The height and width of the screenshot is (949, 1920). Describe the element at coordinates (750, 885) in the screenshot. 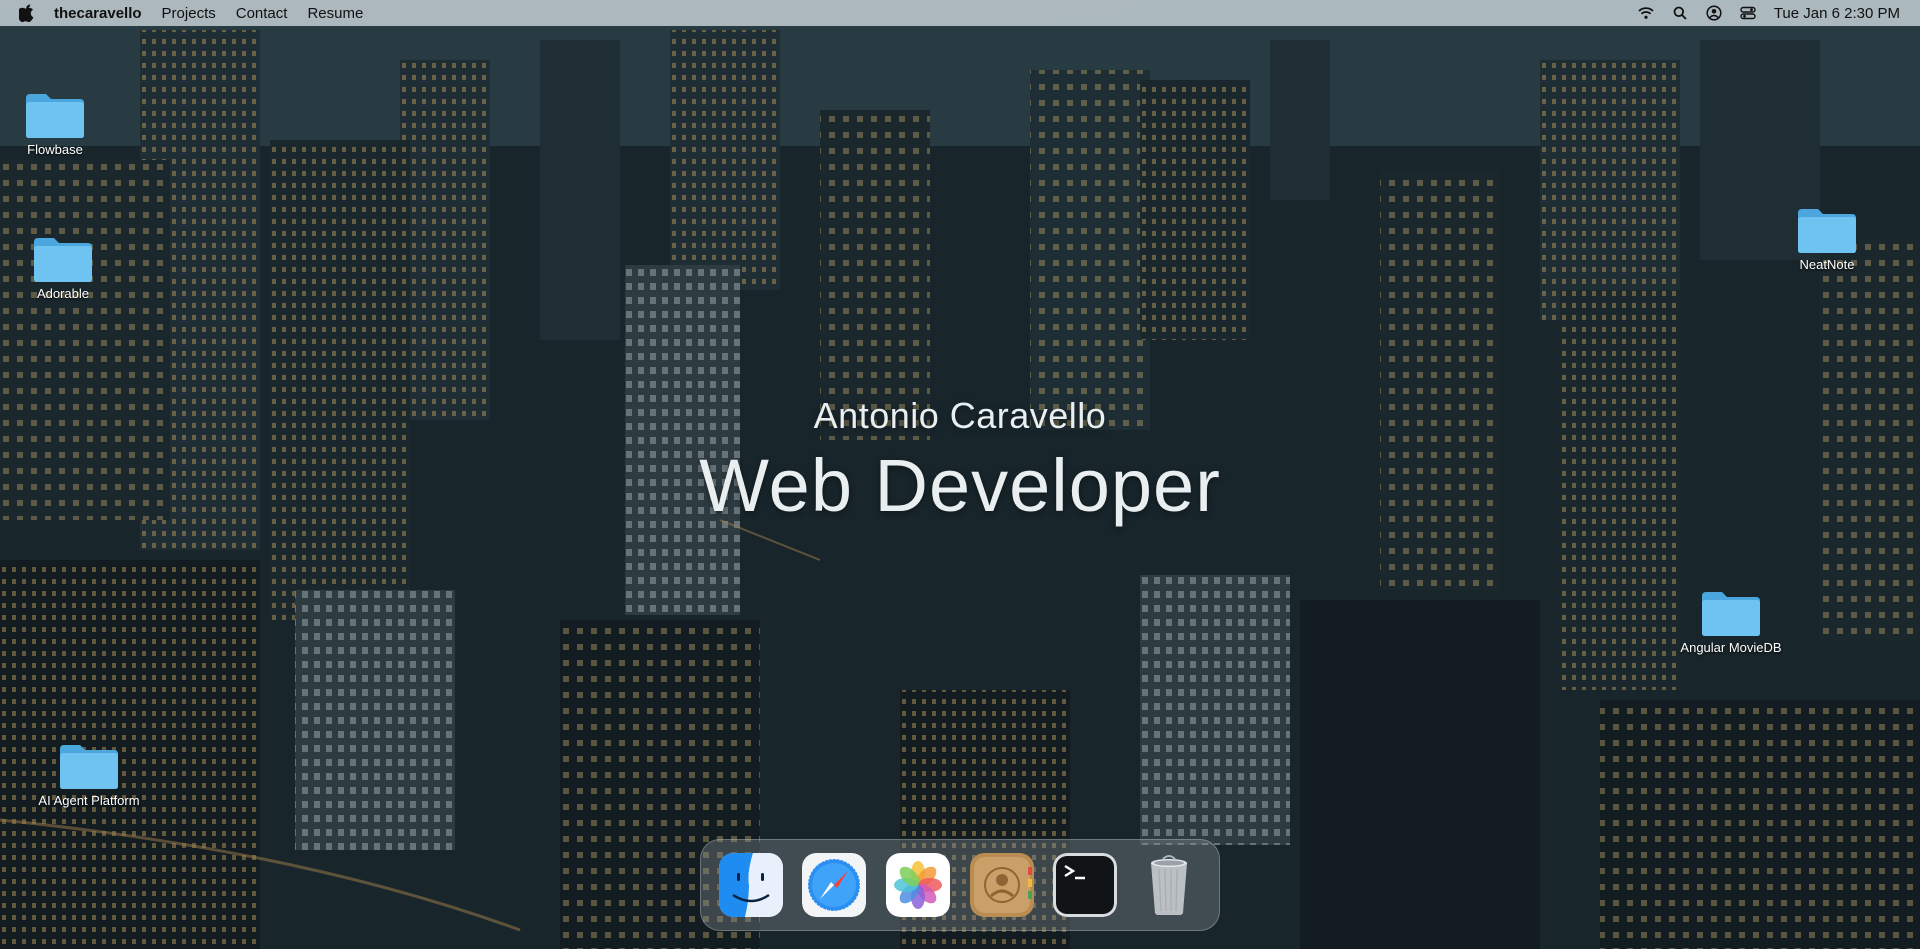

I see `finder-icon` at that location.